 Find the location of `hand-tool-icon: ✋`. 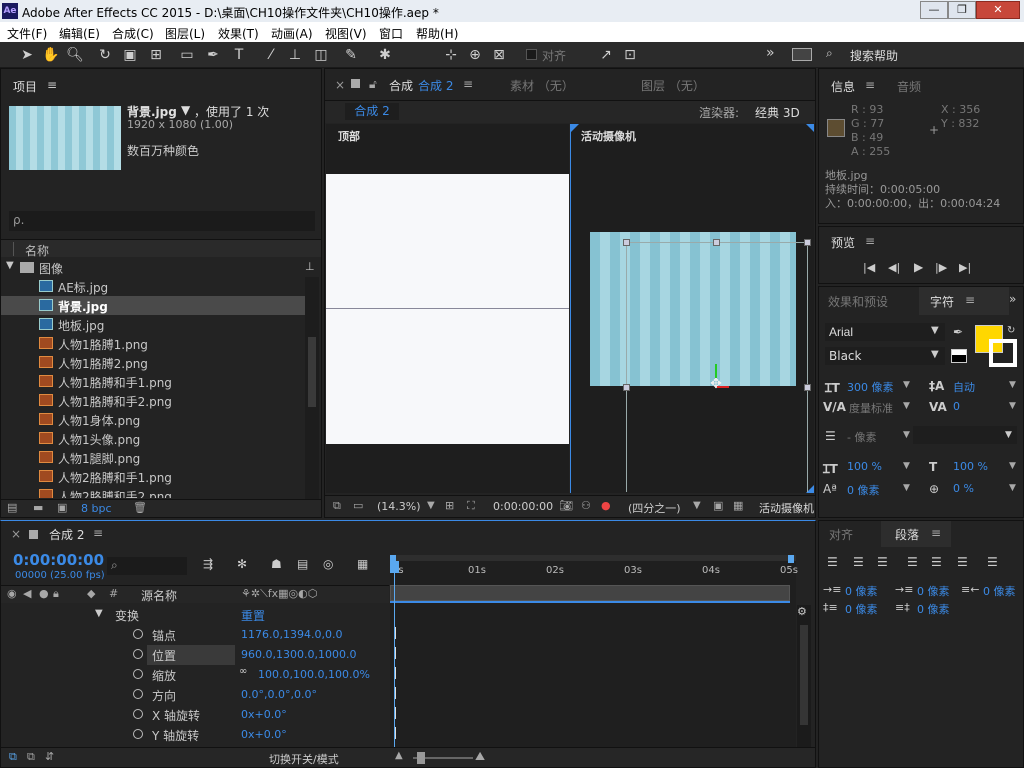

hand-tool-icon: ✋ is located at coordinates (51, 55).